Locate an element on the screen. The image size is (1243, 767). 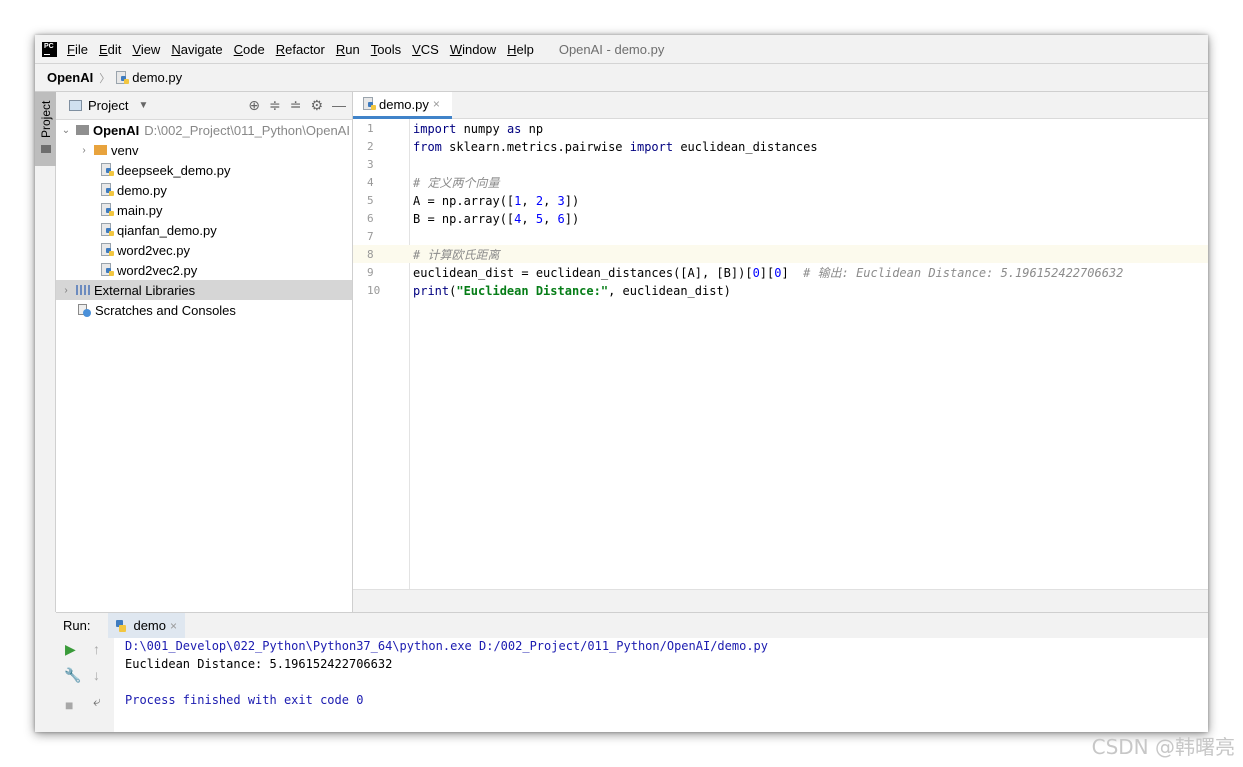
python-logo-icon is located at coordinates (120, 626).